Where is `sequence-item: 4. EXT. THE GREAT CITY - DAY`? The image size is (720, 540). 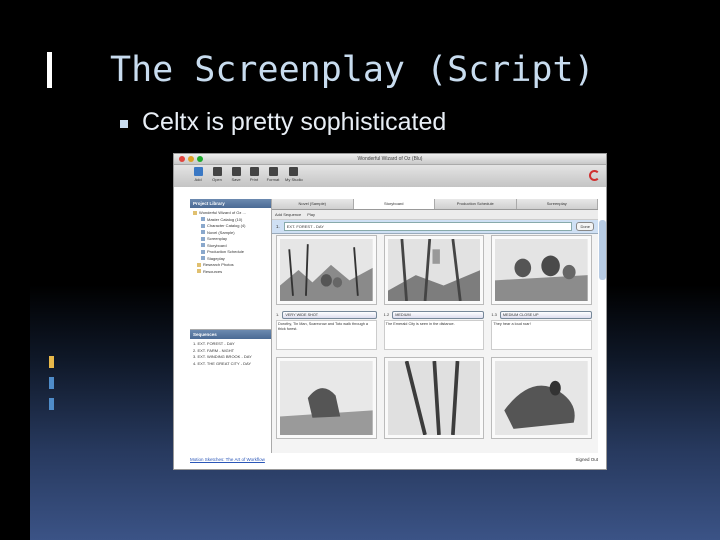 sequence-item: 4. EXT. THE GREAT CITY - DAY is located at coordinates (230, 364).